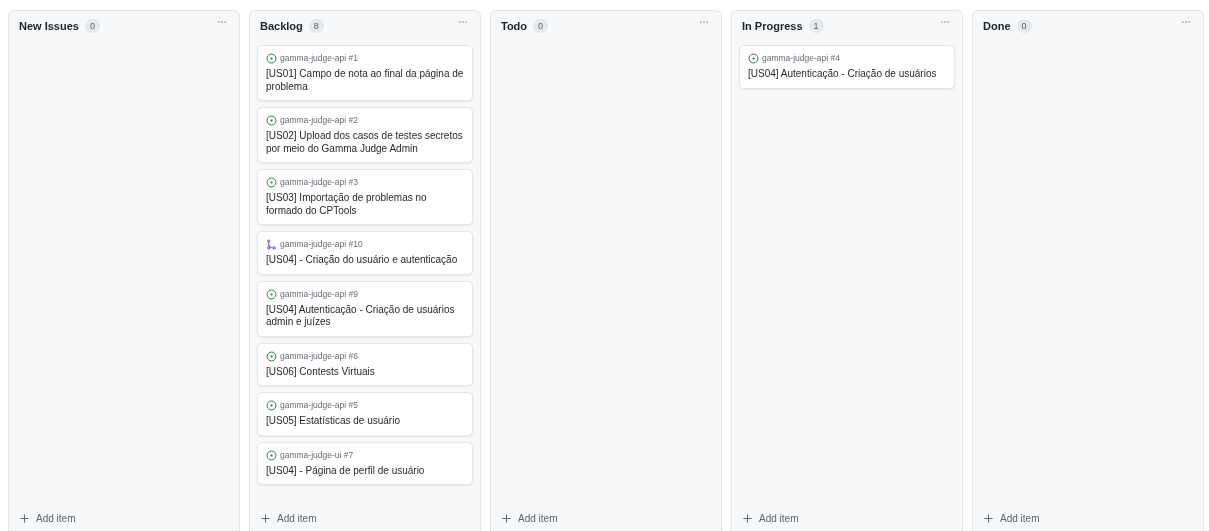 The height and width of the screenshot is (531, 1209). I want to click on column-title: New Issues, so click(49, 26).